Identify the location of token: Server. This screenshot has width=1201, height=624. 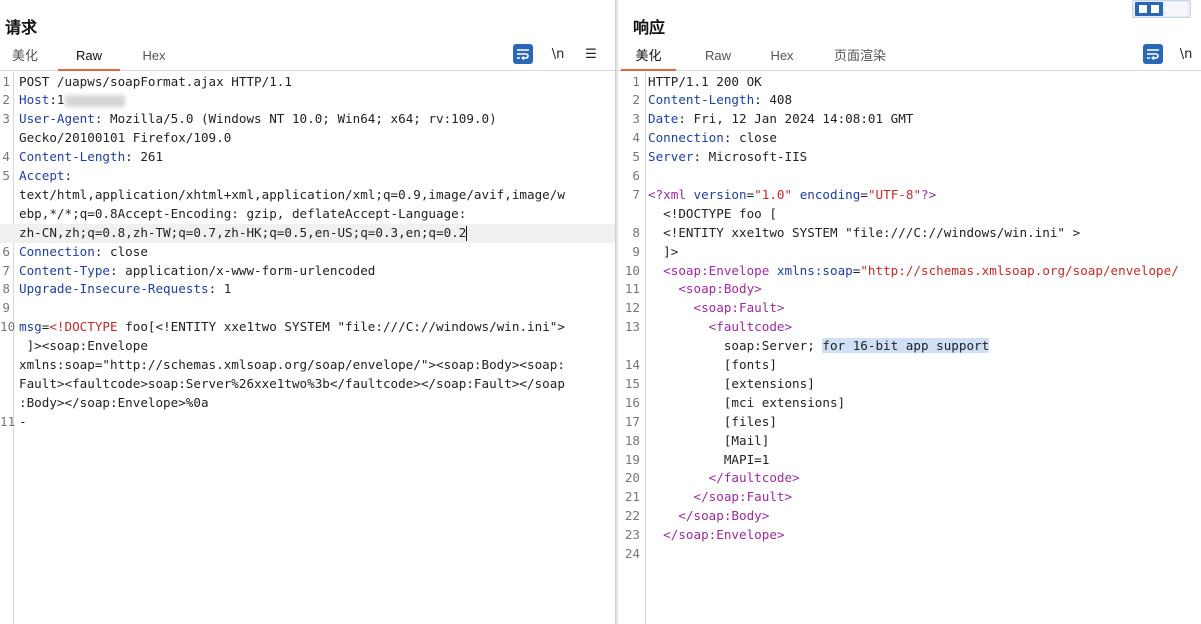
(671, 157).